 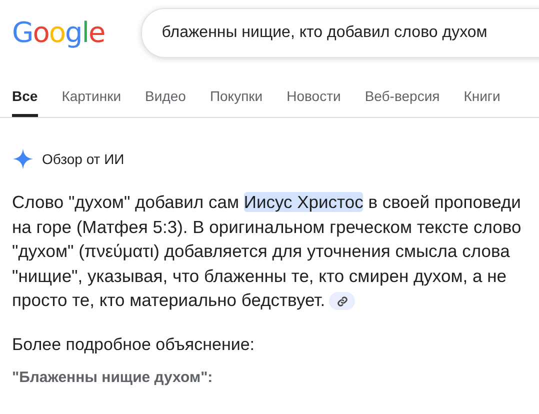 What do you see at coordinates (92, 98) in the screenshot?
I see `tab: Картинки` at bounding box center [92, 98].